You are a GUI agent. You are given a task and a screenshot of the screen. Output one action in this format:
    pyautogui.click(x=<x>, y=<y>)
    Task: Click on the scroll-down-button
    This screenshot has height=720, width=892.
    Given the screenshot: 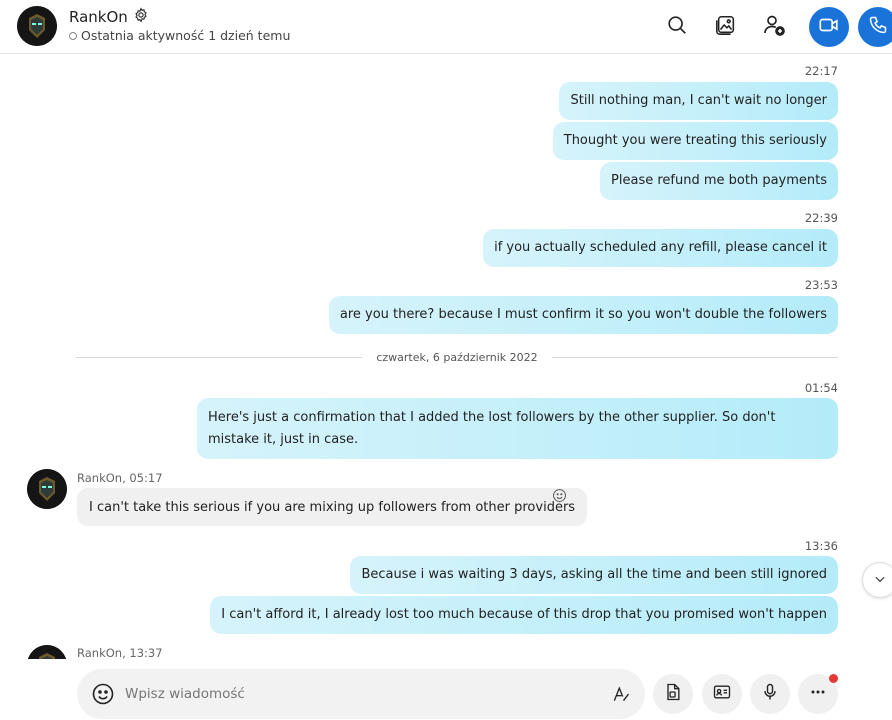 What is the action you would take?
    pyautogui.click(x=877, y=580)
    